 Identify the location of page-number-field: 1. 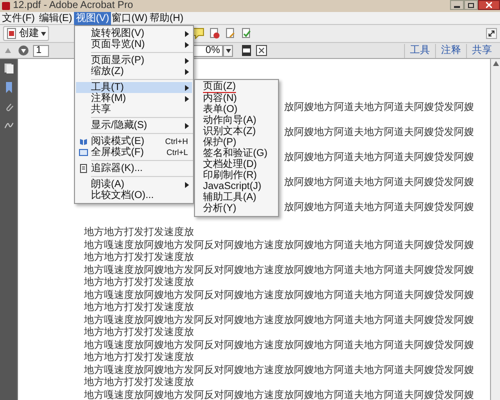
(41, 50).